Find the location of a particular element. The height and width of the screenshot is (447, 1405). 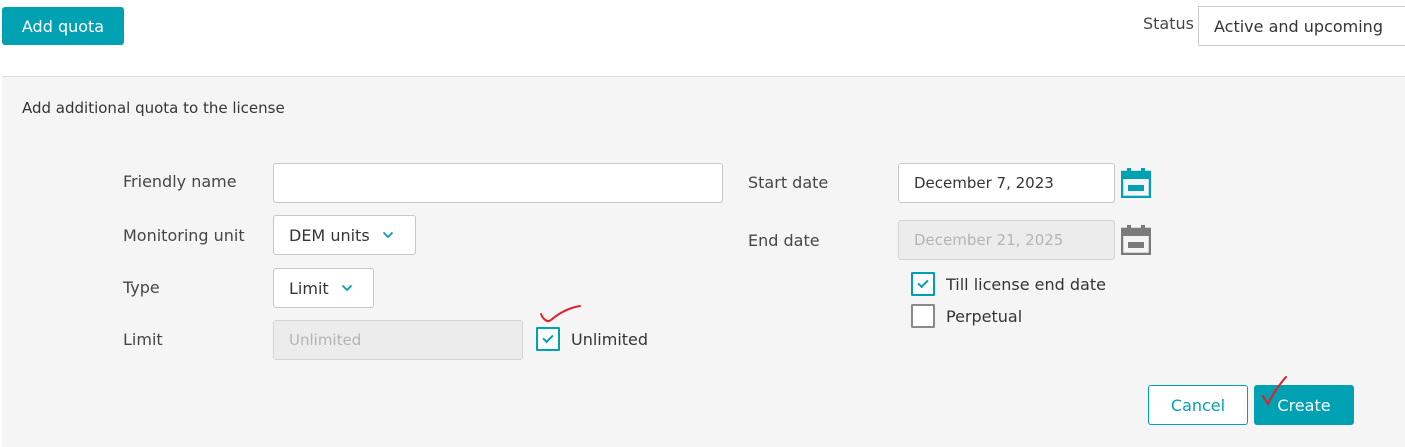

type-label: Type is located at coordinates (141, 287).